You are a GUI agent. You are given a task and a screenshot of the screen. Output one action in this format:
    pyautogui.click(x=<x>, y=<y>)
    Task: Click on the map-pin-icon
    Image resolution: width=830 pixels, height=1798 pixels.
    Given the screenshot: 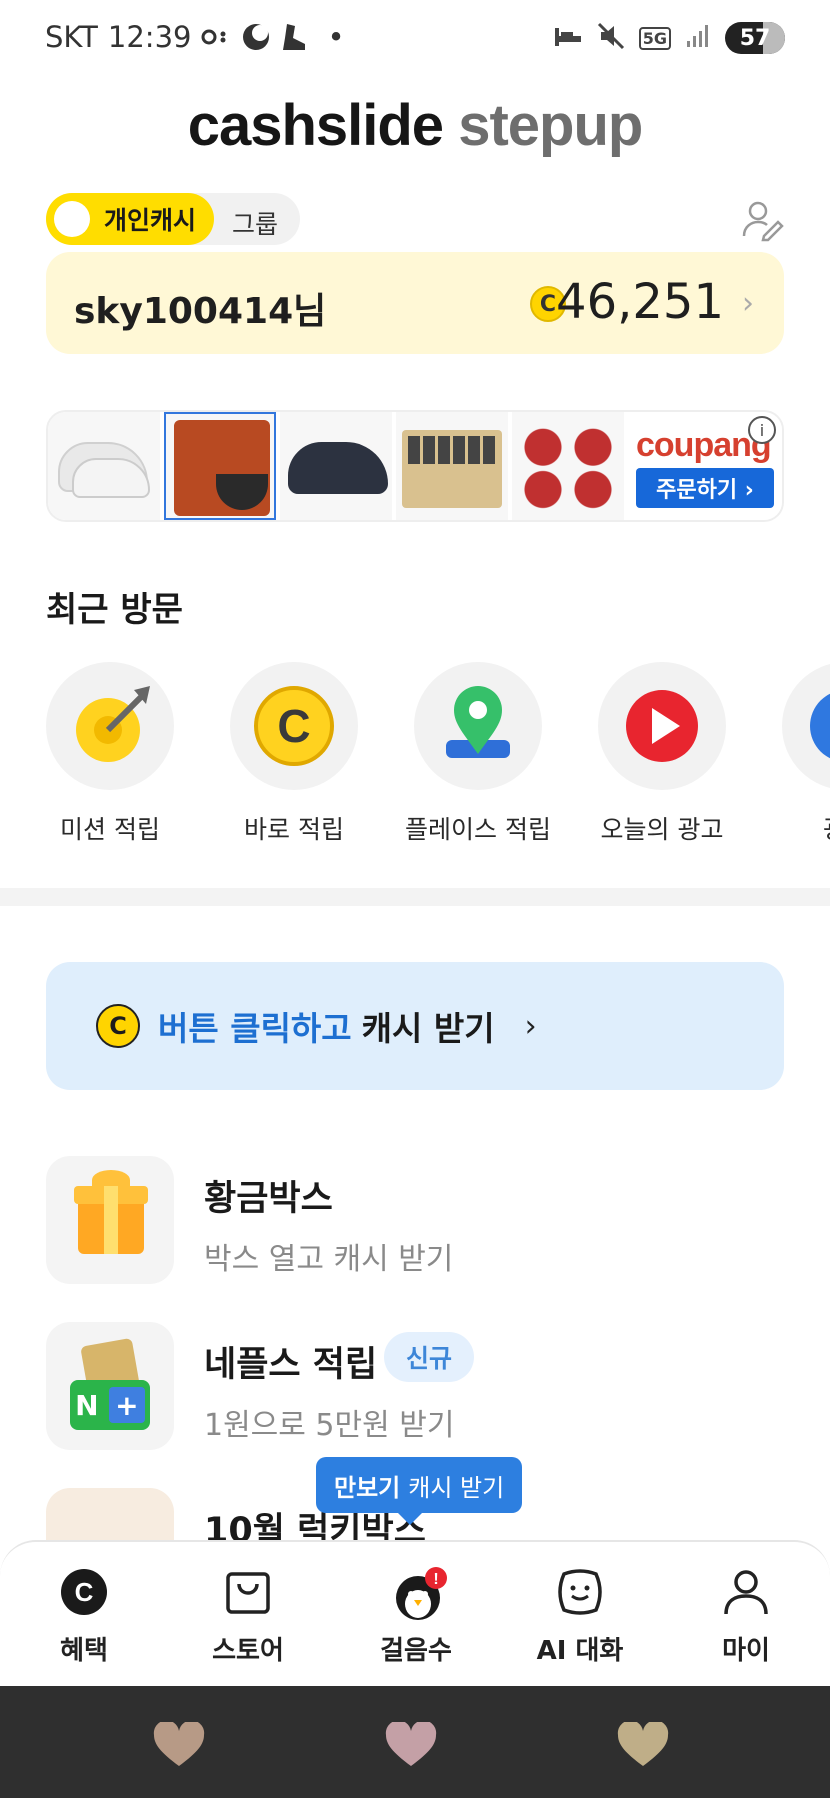 What is the action you would take?
    pyautogui.click(x=478, y=726)
    